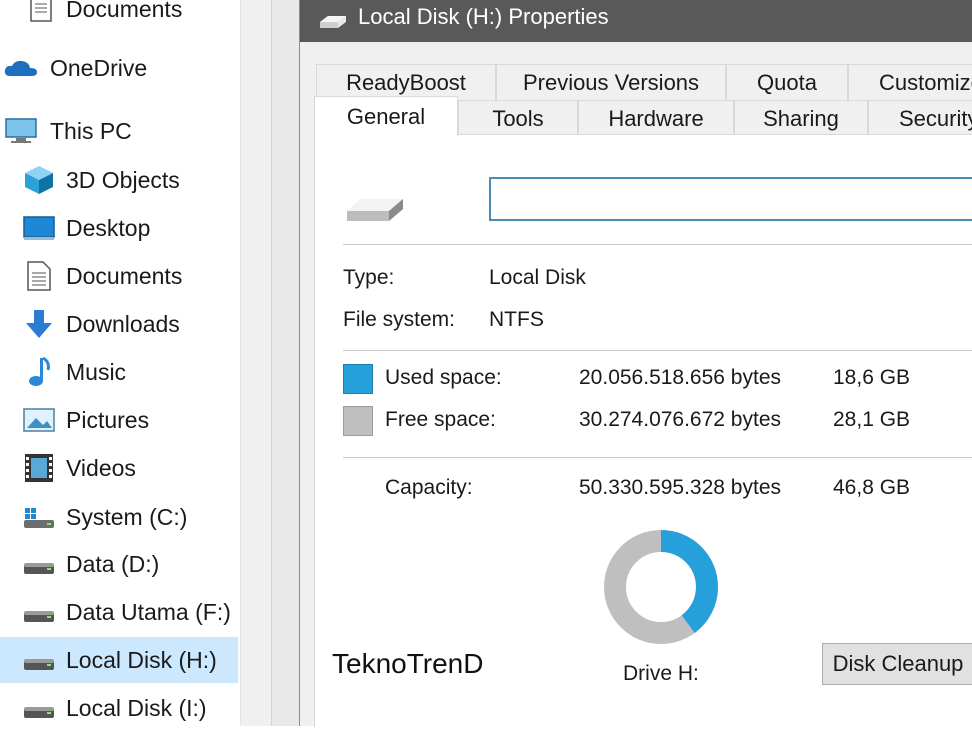  What do you see at coordinates (661, 587) in the screenshot?
I see `usage-donut-chart` at bounding box center [661, 587].